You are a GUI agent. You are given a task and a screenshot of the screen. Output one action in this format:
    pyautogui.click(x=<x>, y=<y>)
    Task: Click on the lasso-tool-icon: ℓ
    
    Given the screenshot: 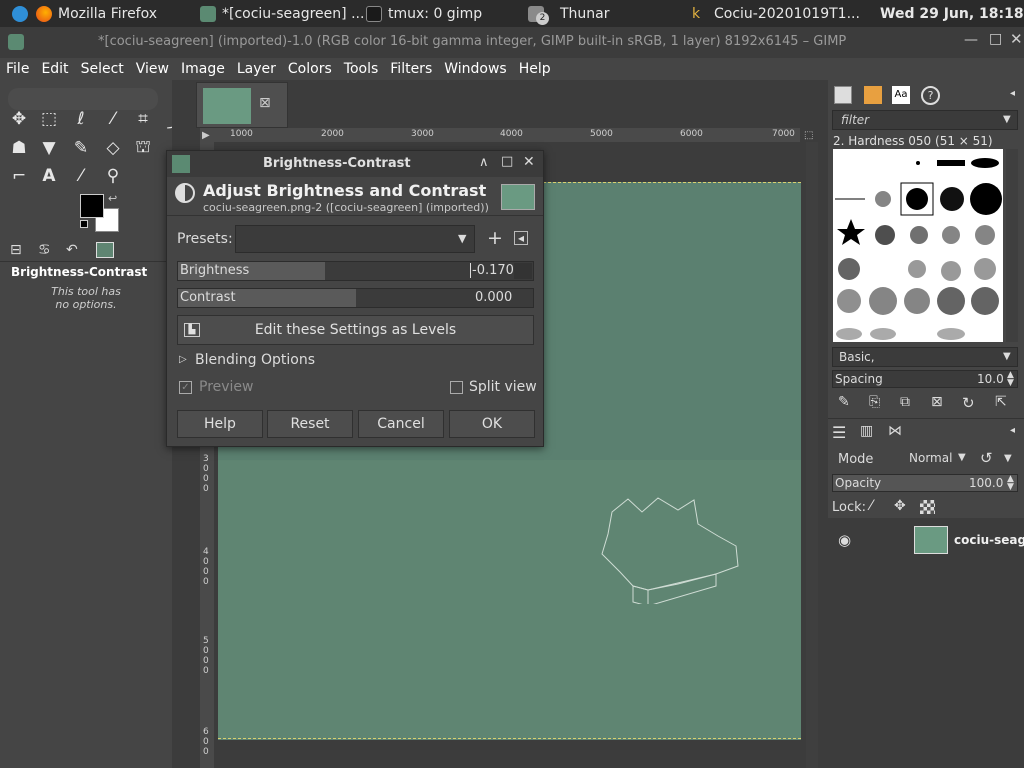 What is the action you would take?
    pyautogui.click(x=81, y=119)
    